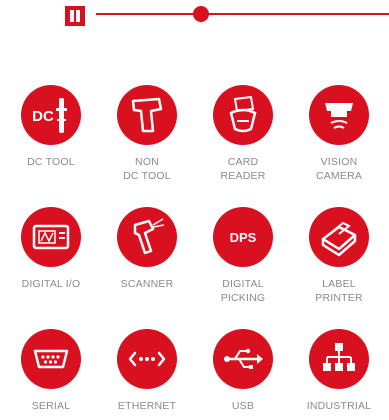  What do you see at coordinates (51, 284) in the screenshot?
I see `category-label: DIGITAL I/O` at bounding box center [51, 284].